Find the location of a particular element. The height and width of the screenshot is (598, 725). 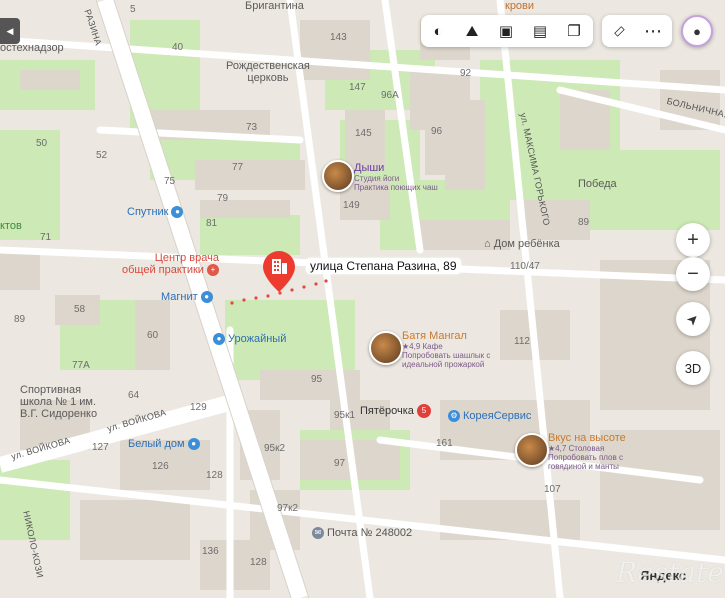

pyaterochka-icon: 5 is located at coordinates (423, 411).